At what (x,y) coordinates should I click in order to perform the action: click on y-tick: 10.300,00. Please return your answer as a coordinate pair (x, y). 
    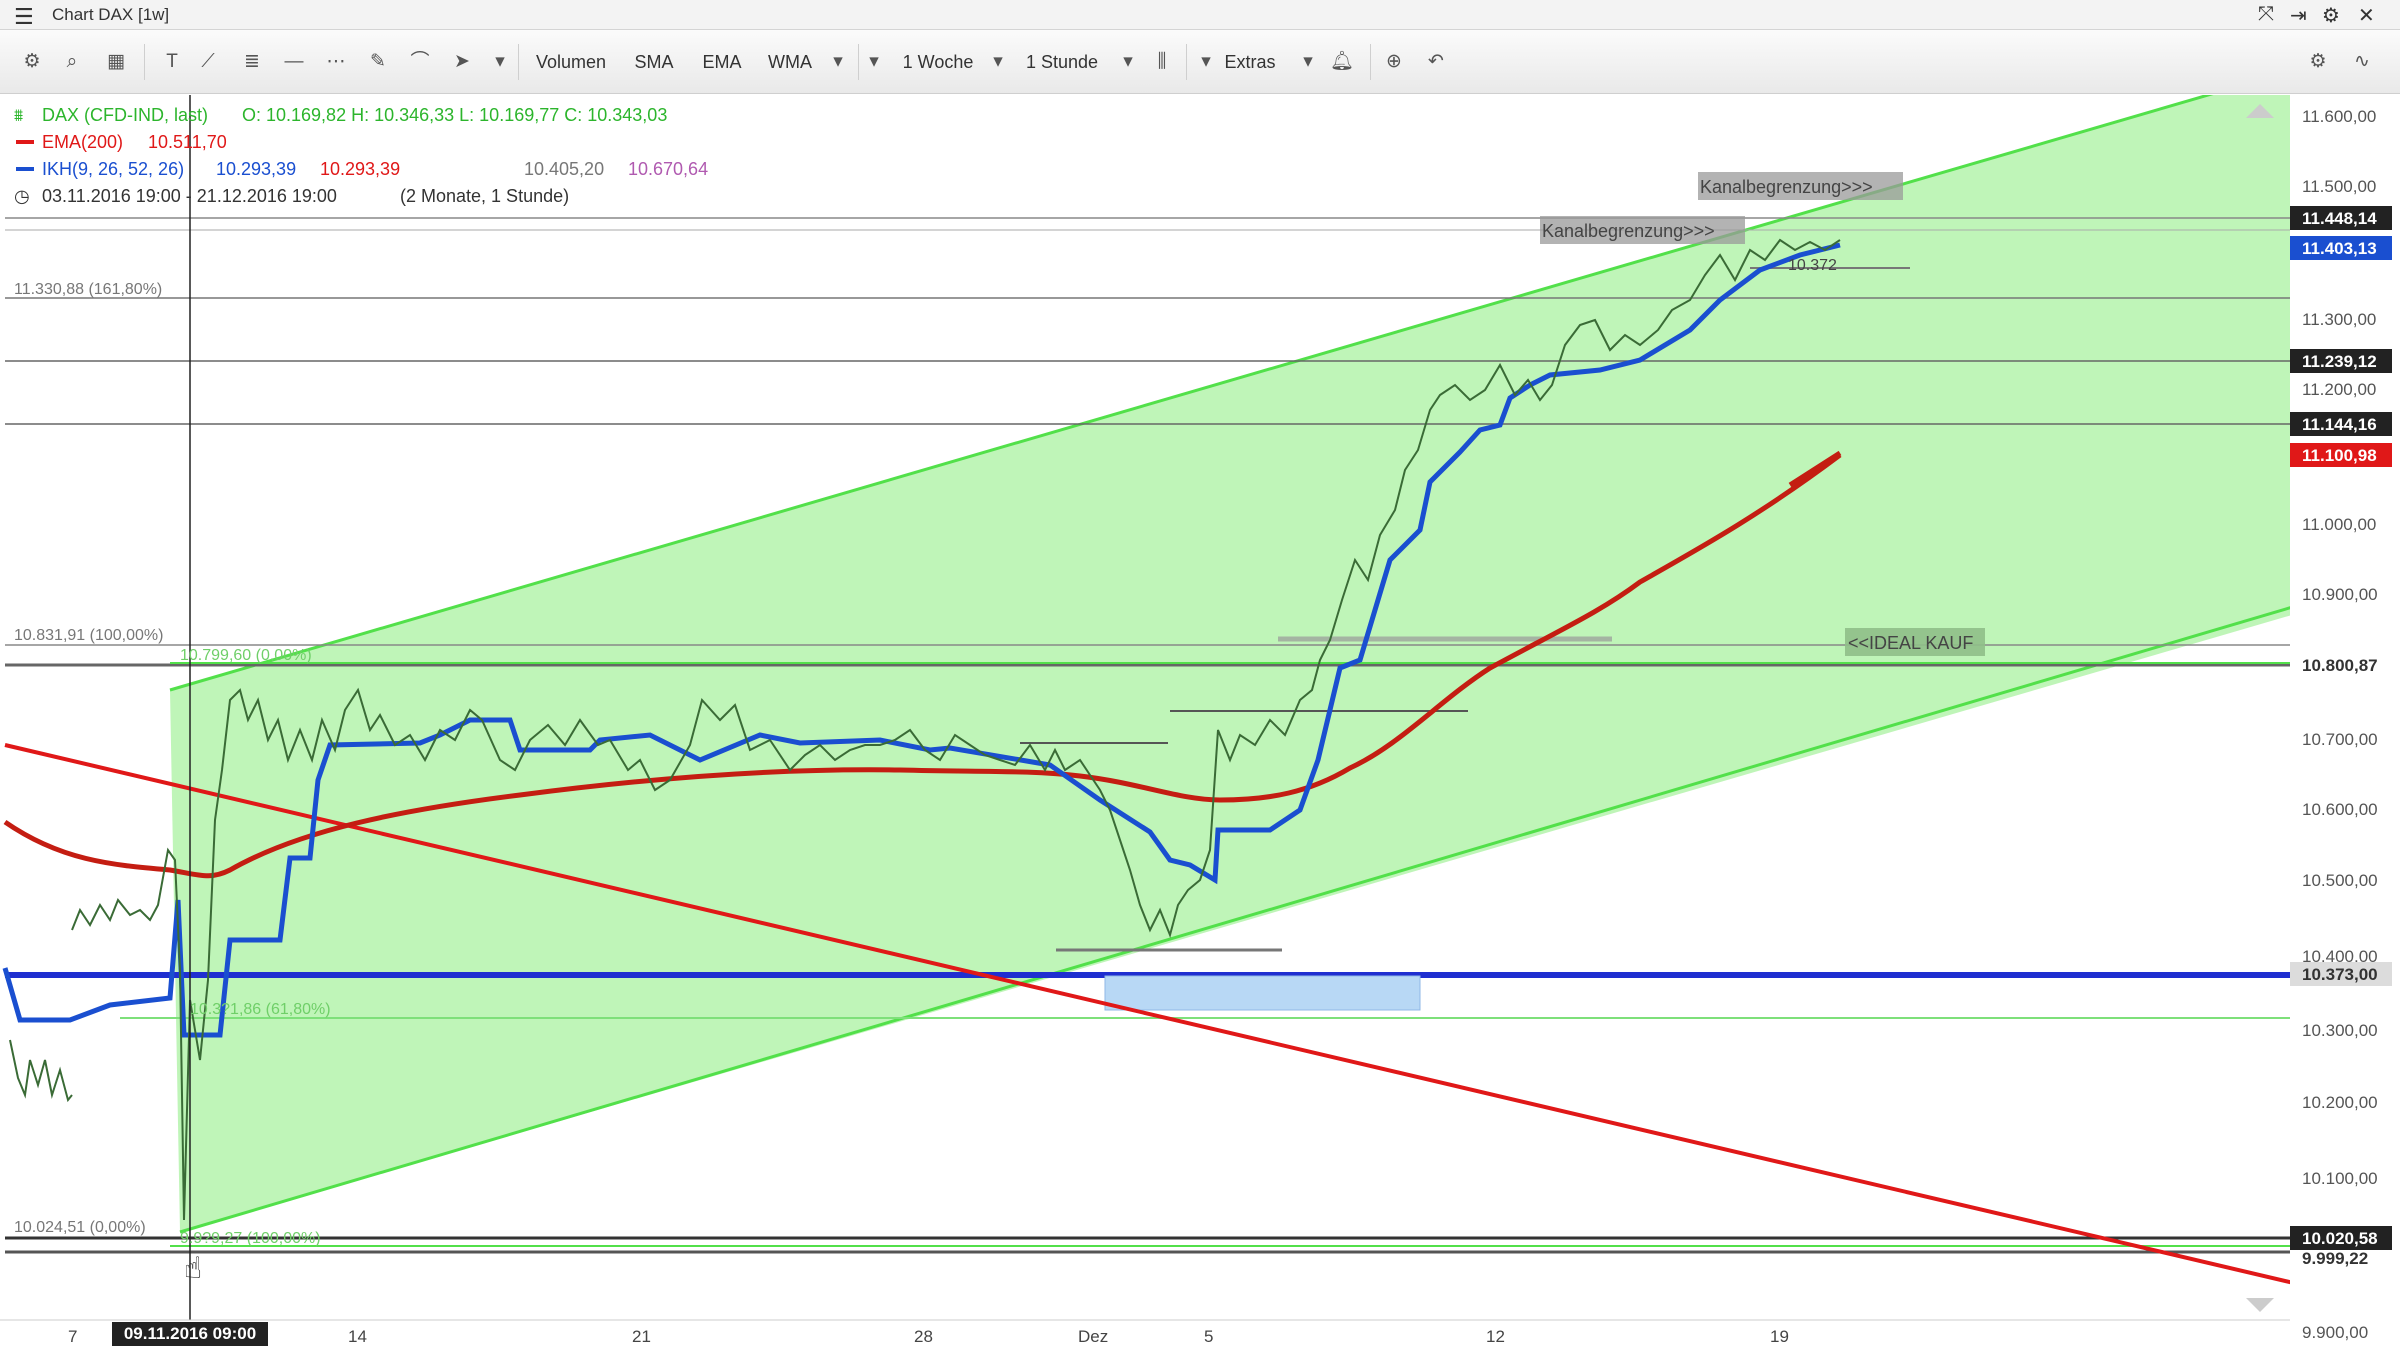
    Looking at the image, I should click on (2340, 1030).